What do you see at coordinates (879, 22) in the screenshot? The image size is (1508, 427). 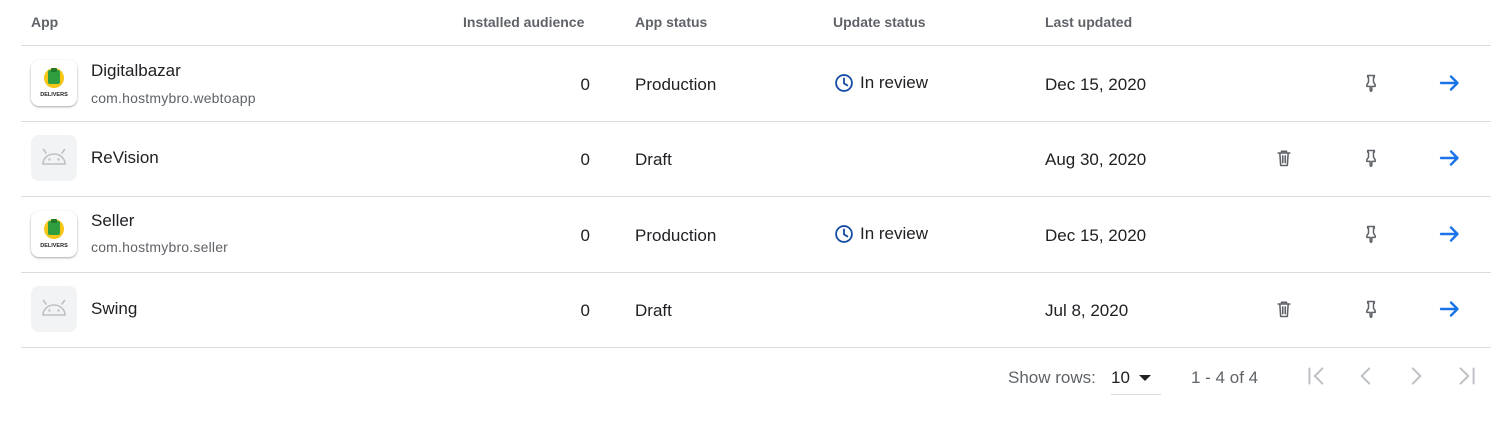 I see `header-update-status: Update status` at bounding box center [879, 22].